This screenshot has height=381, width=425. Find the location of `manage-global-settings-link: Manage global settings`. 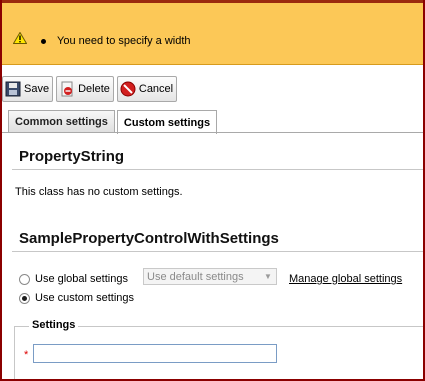

manage-global-settings-link: Manage global settings is located at coordinates (345, 279).